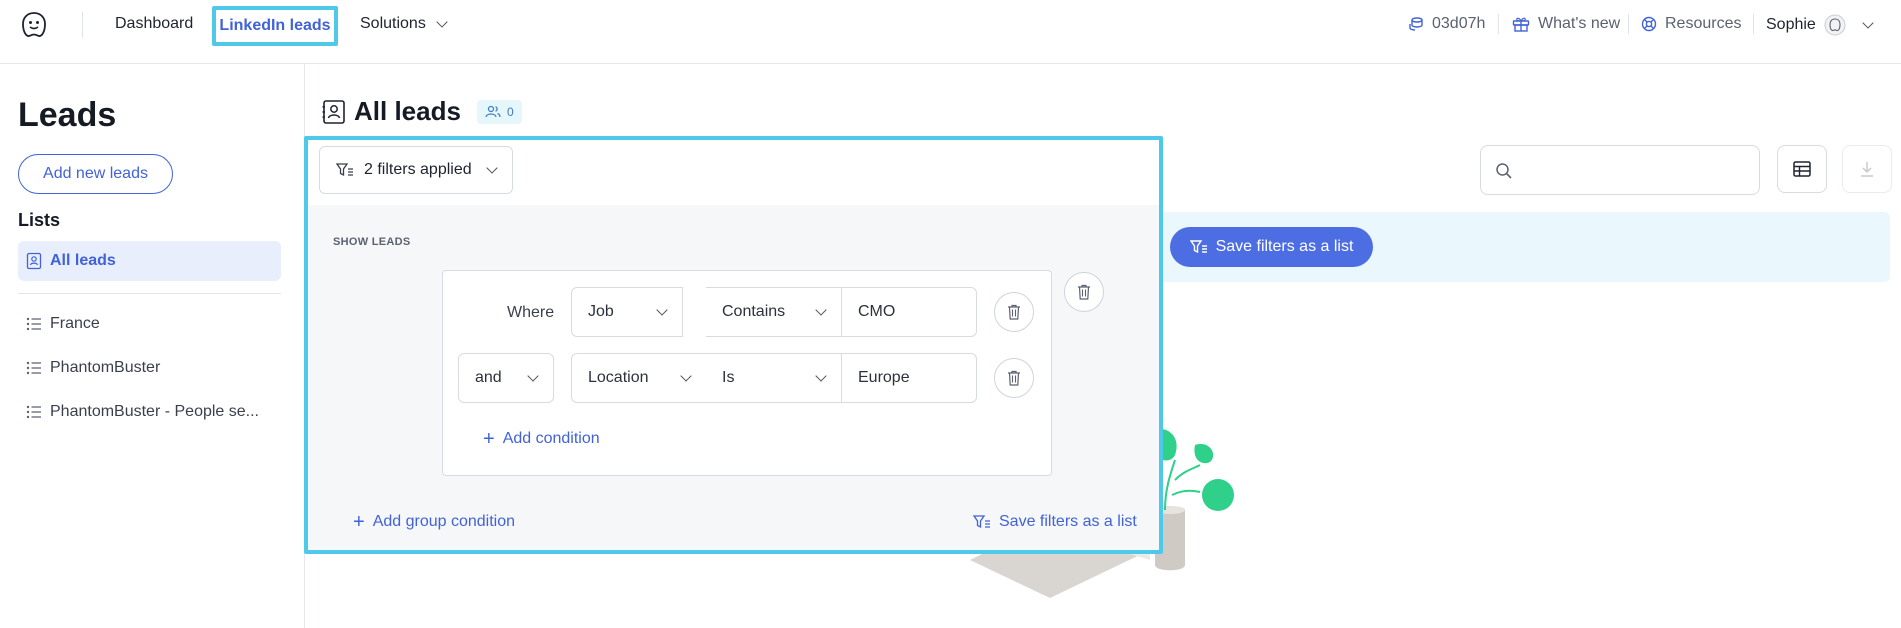 The width and height of the screenshot is (1901, 628). What do you see at coordinates (1791, 24) in the screenshot?
I see `user-name: Sophie` at bounding box center [1791, 24].